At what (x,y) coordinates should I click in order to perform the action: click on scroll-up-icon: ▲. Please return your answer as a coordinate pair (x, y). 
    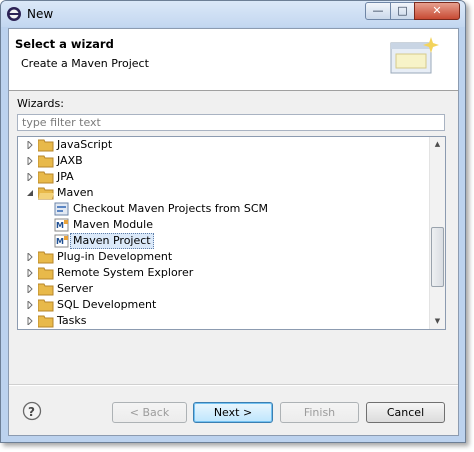
    Looking at the image, I should click on (437, 144).